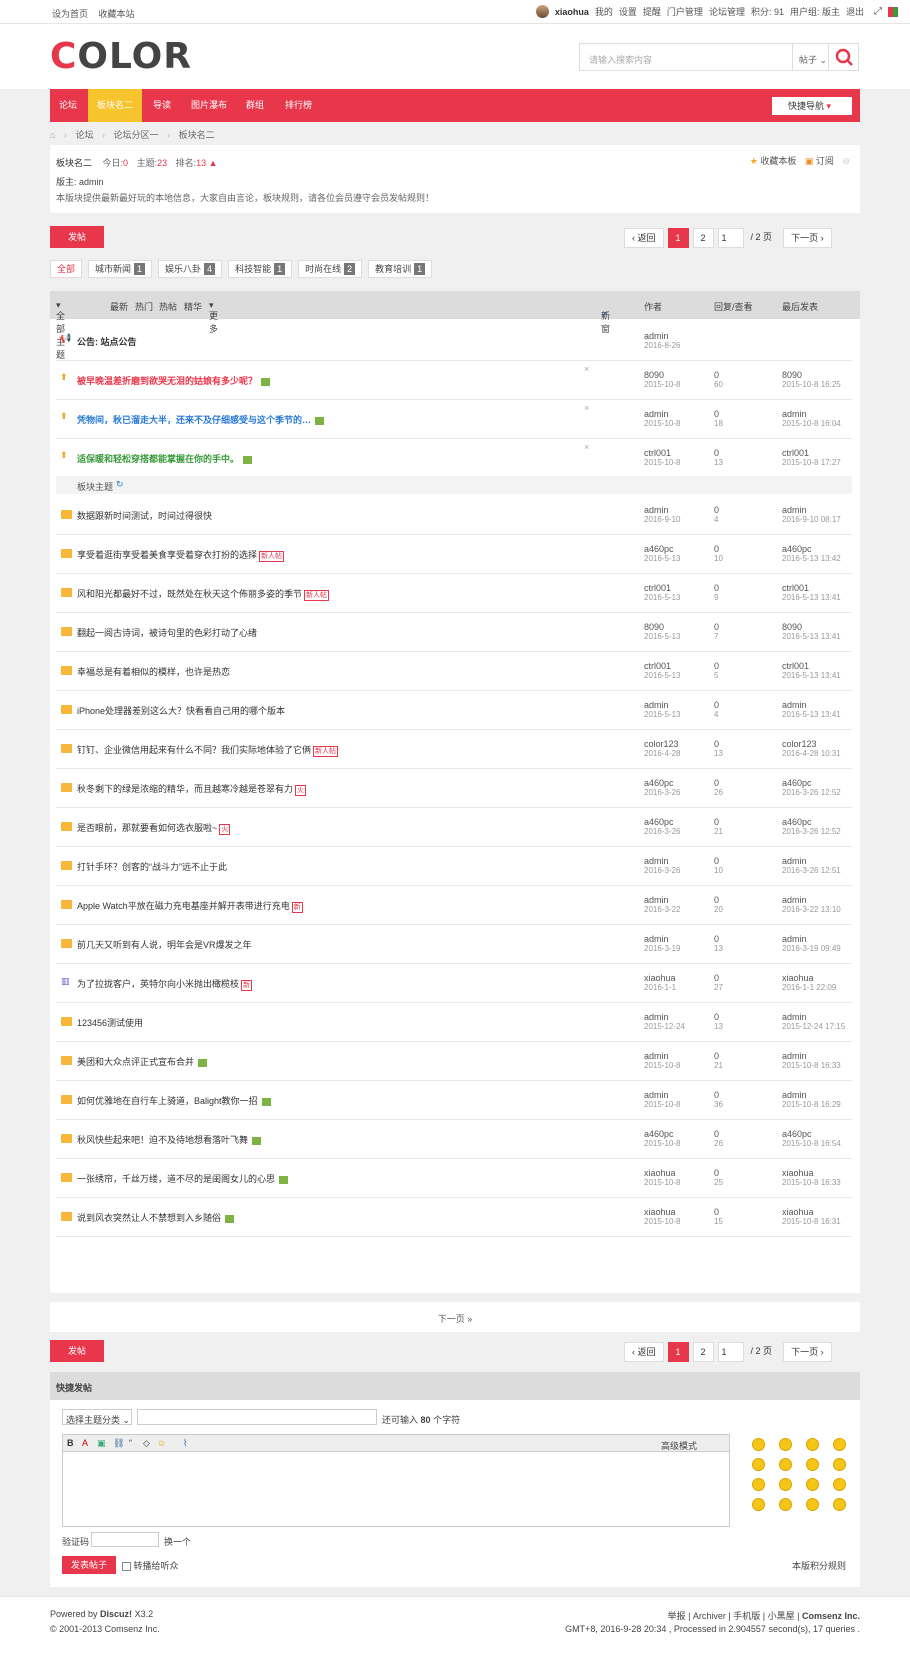 This screenshot has width=910, height=1659. What do you see at coordinates (110, 1022) in the screenshot?
I see `thread-title: 123456测试使用` at bounding box center [110, 1022].